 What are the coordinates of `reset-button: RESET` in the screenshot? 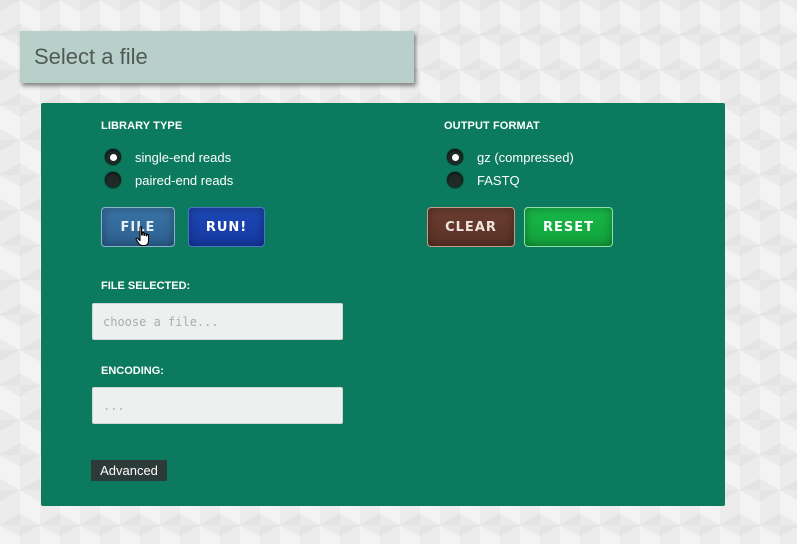 It's located at (568, 227).